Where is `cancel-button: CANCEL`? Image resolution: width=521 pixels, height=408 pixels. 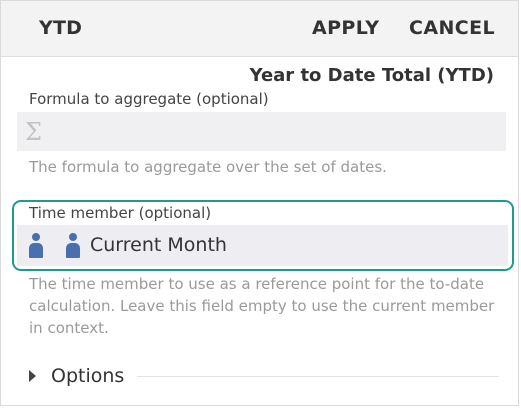
cancel-button: CANCEL is located at coordinates (452, 28).